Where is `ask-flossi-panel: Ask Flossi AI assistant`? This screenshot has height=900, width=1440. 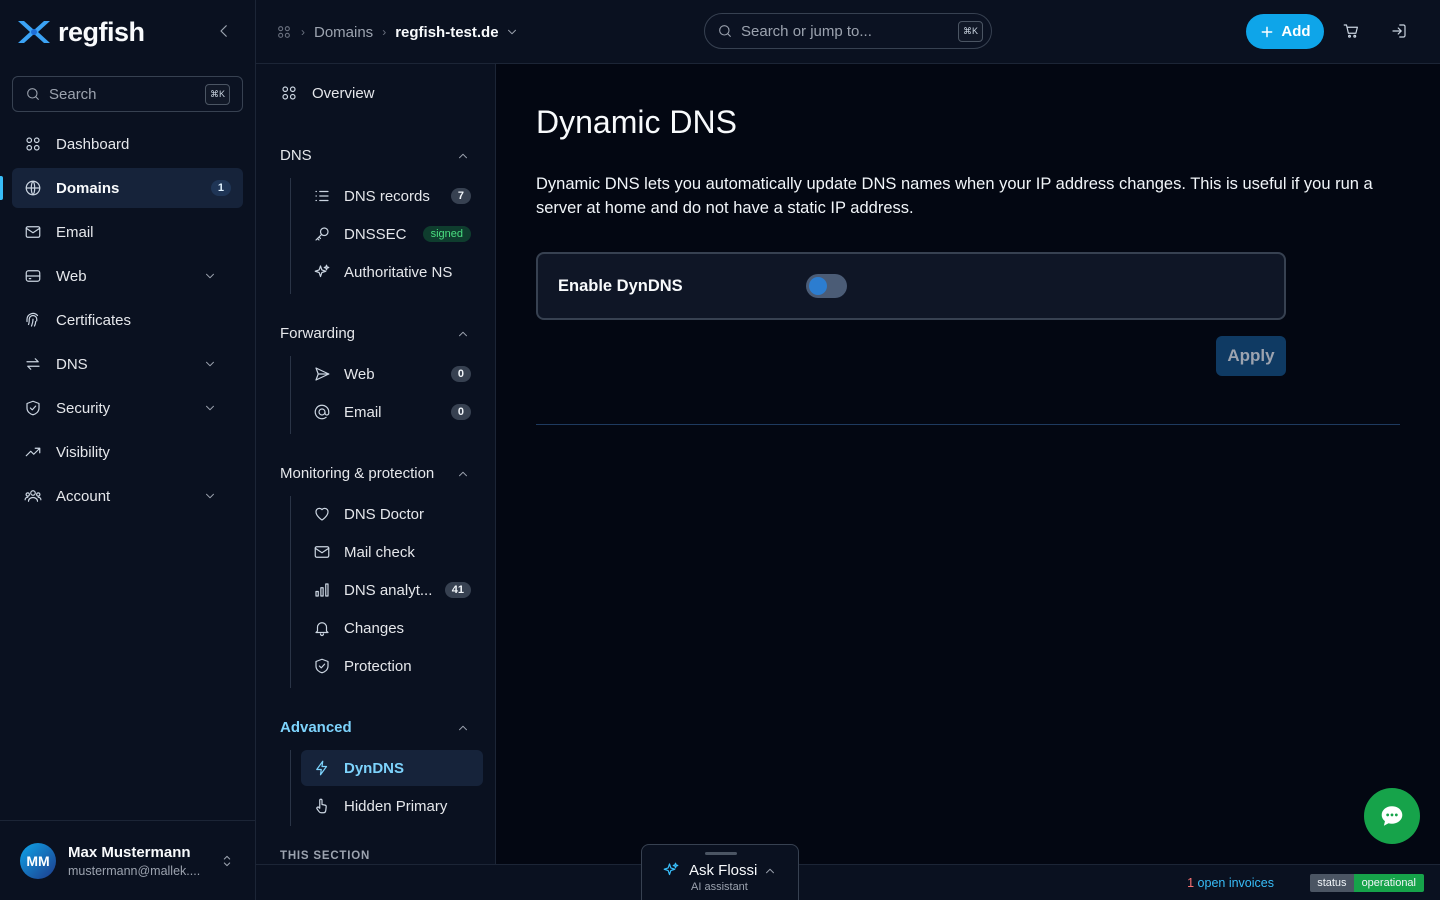
ask-flossi-panel: Ask Flossi AI assistant is located at coordinates (720, 872).